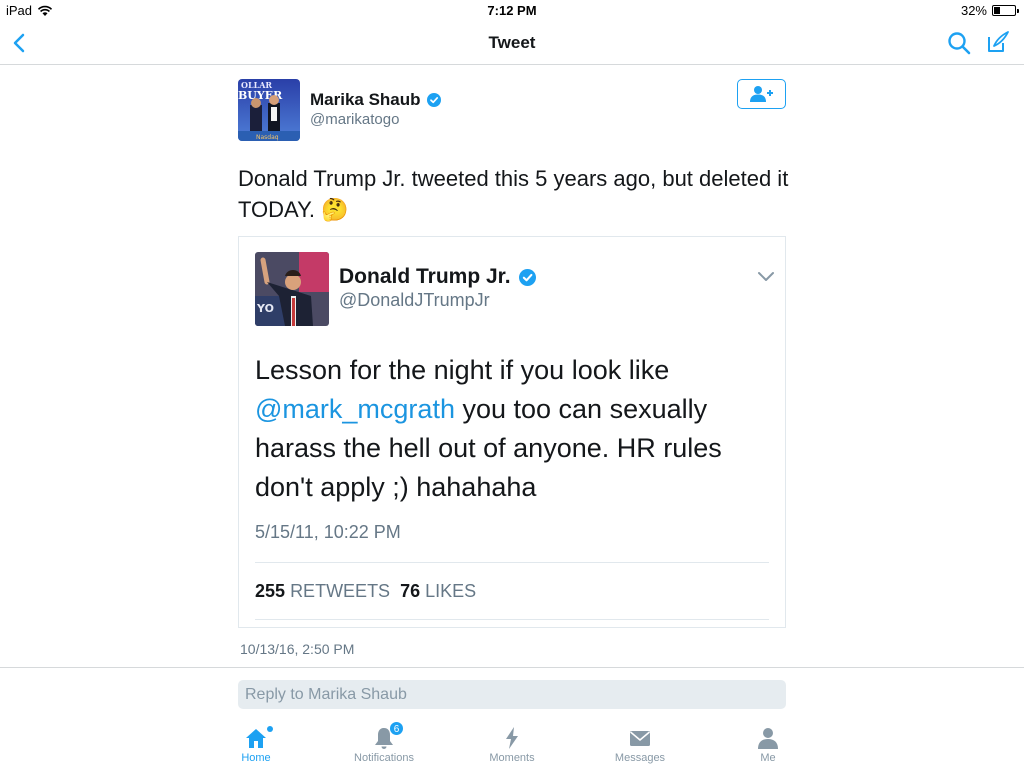 The width and height of the screenshot is (1024, 768). I want to click on tab-me: Me, so click(768, 743).